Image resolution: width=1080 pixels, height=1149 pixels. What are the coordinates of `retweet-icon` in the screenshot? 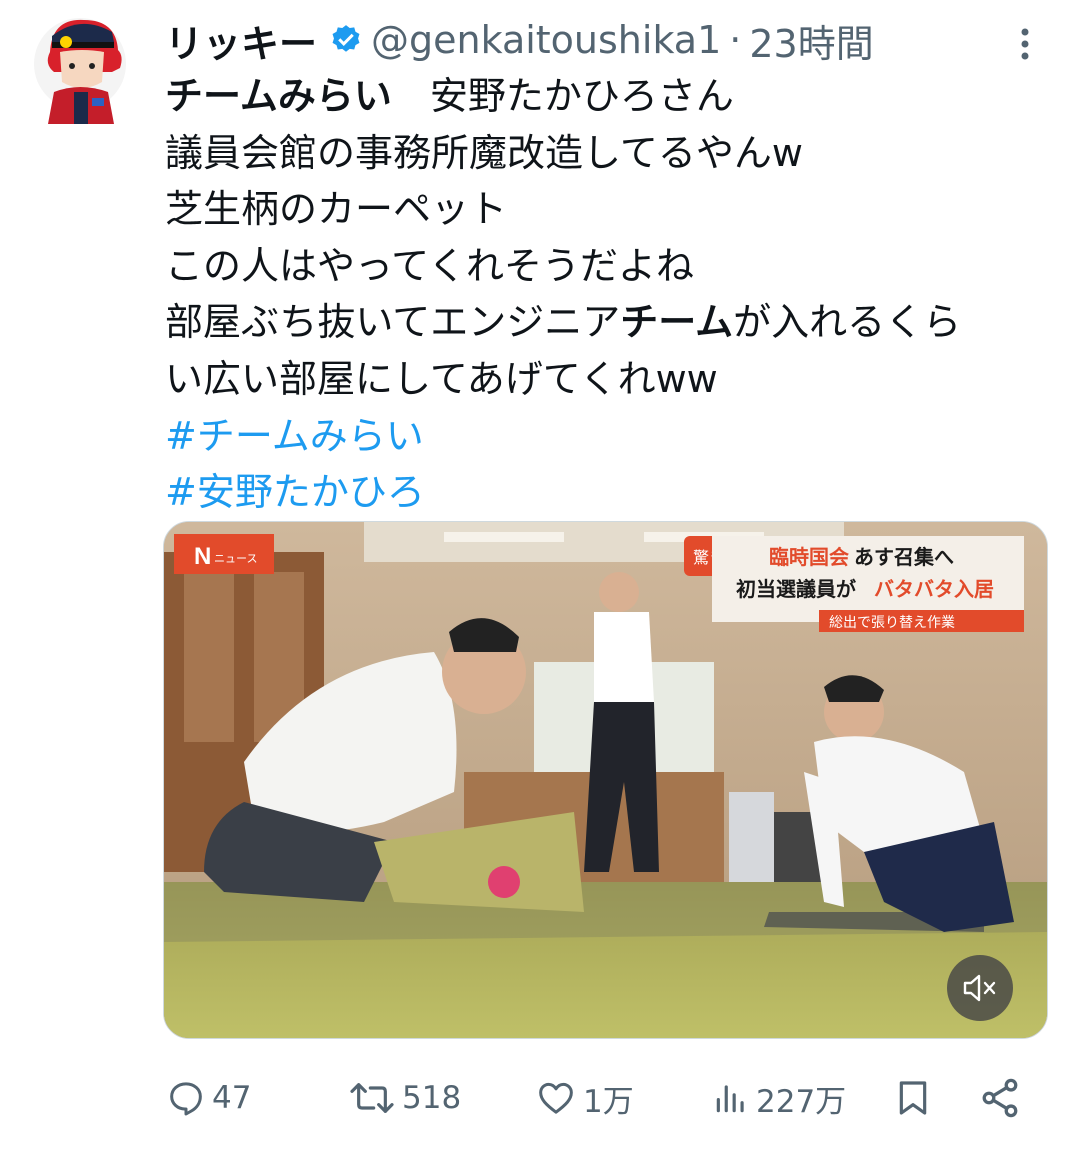 It's located at (372, 1098).